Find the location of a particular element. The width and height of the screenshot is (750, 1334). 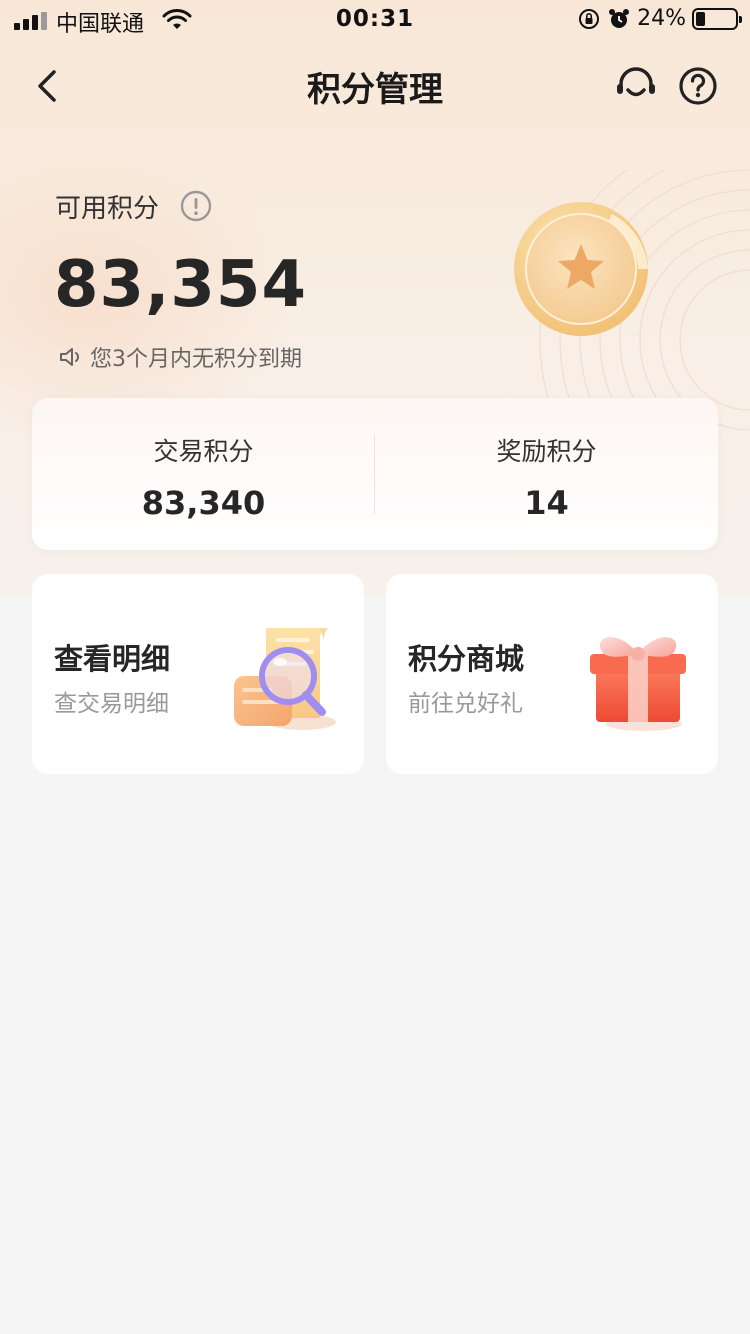

expire-notice: 您3个月内无积分到期 is located at coordinates (180, 357).